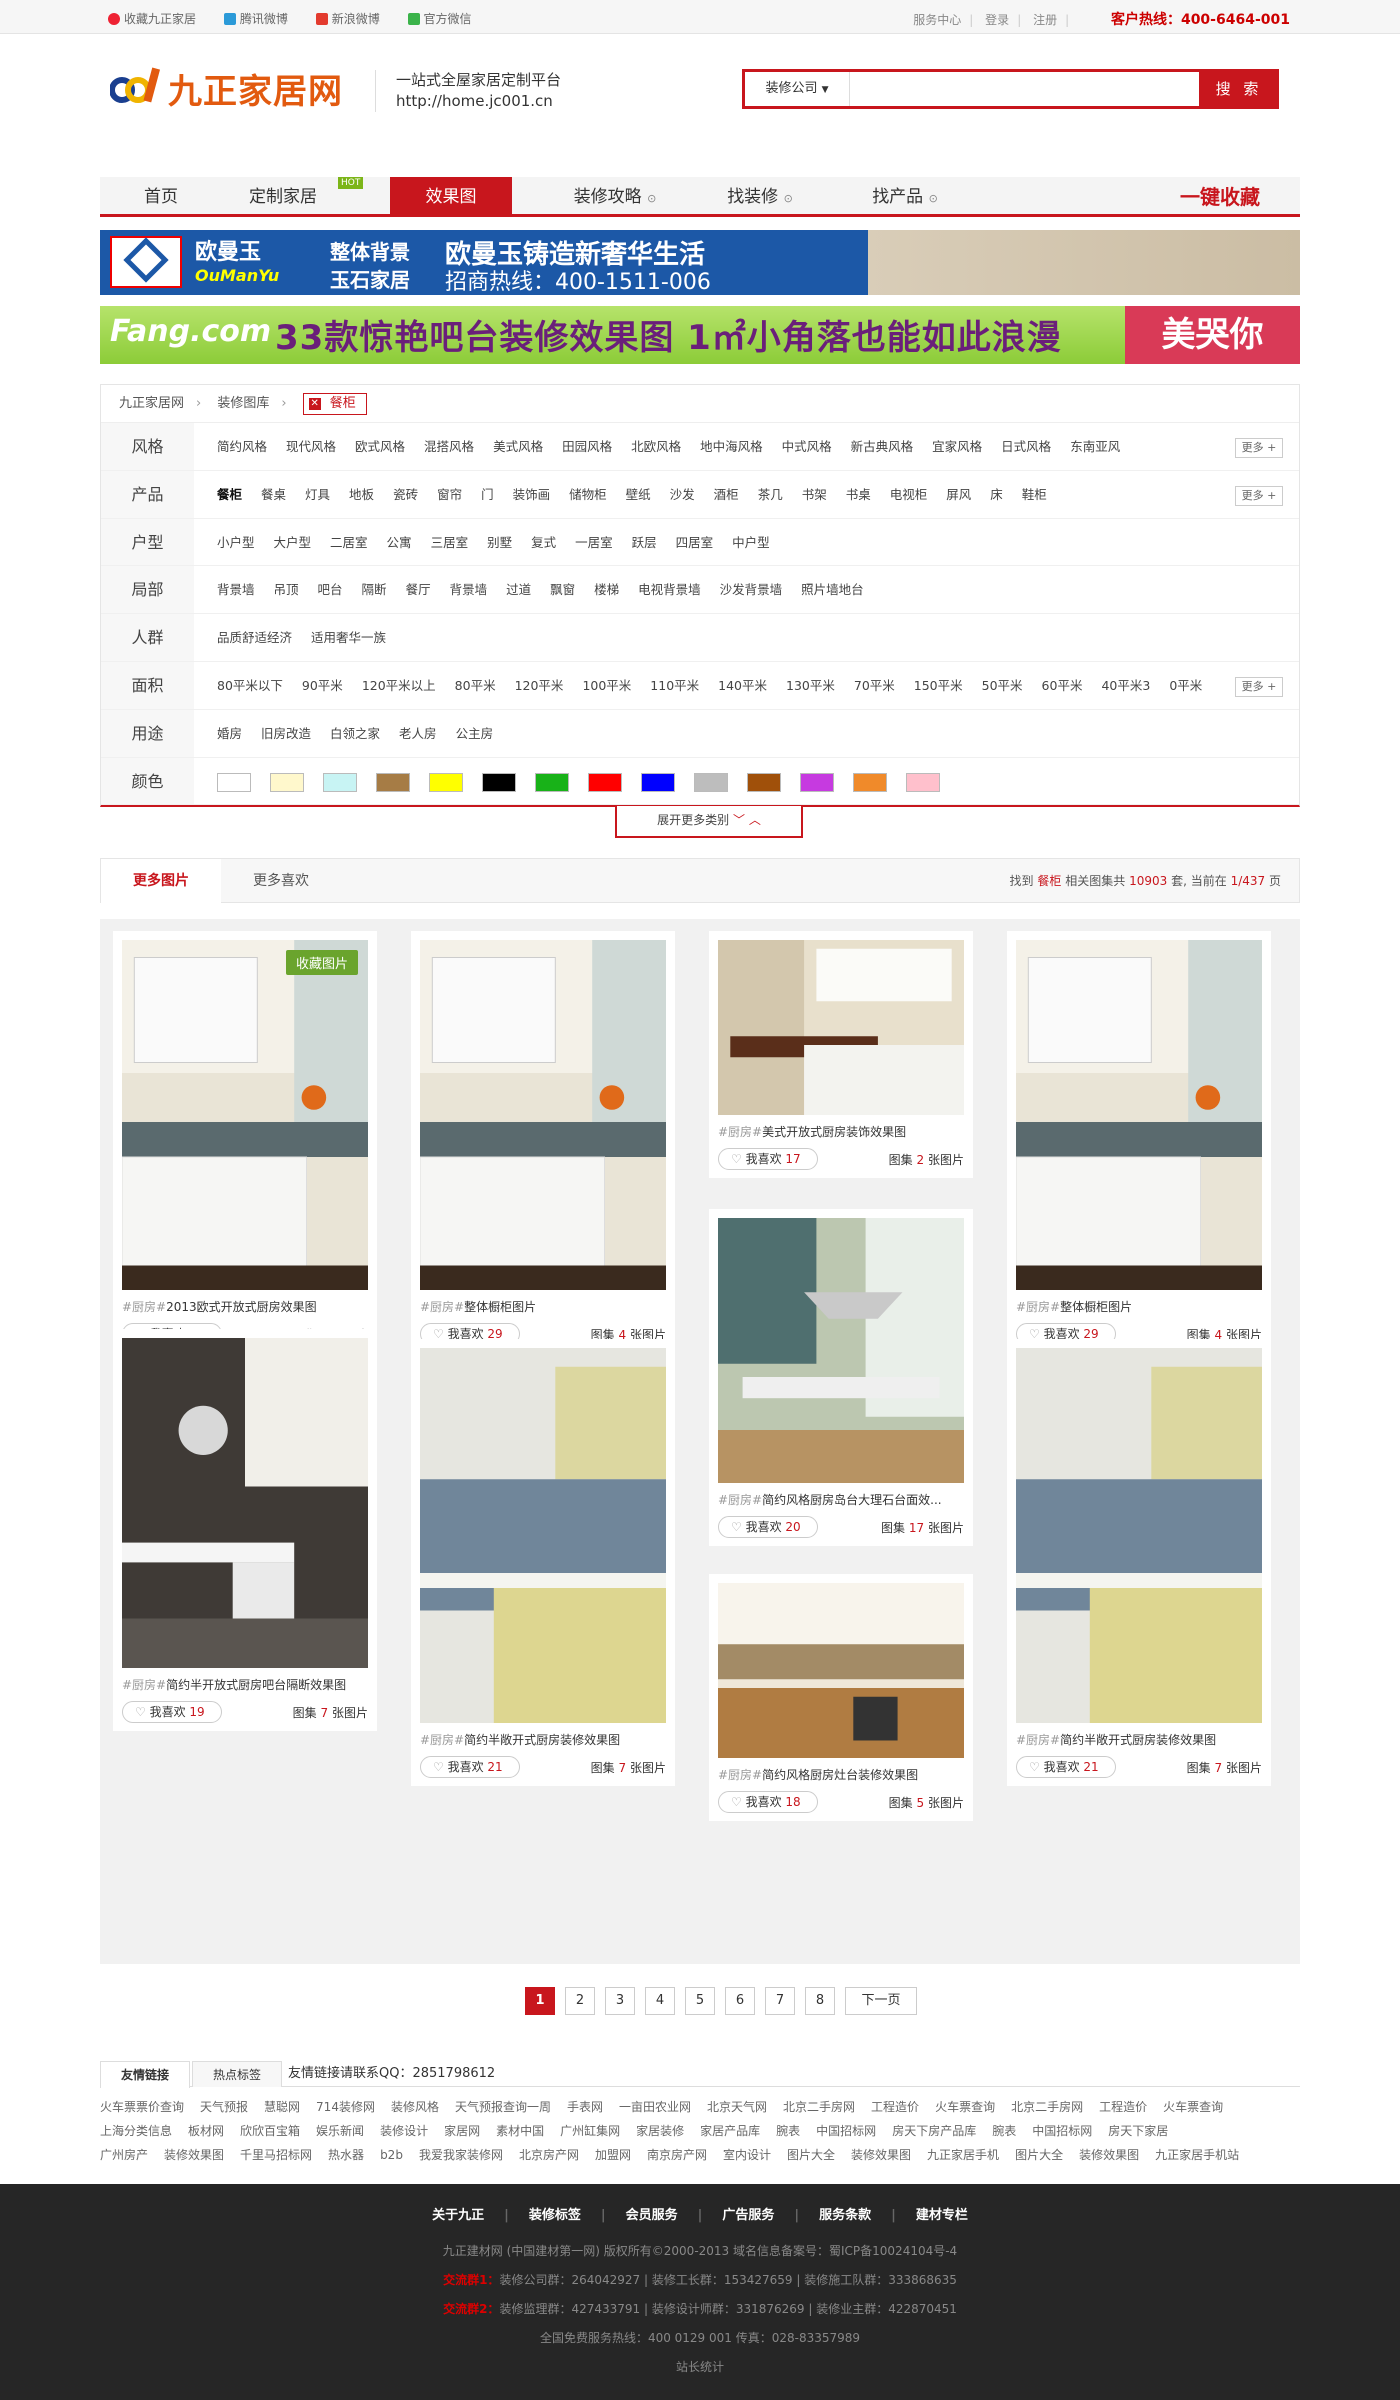 Image resolution: width=1400 pixels, height=2400 pixels. What do you see at coordinates (245, 1530) in the screenshot?
I see `image-card: #厨房#简约半开放式厨房吧台隔断效果图 ♡ 我喜欢 19 图集 7 张图片` at bounding box center [245, 1530].